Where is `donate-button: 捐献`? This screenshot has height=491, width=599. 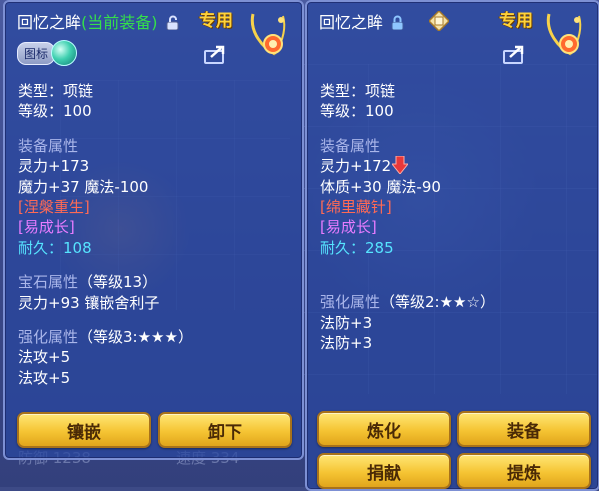
donate-button: 捐献 is located at coordinates (384, 471).